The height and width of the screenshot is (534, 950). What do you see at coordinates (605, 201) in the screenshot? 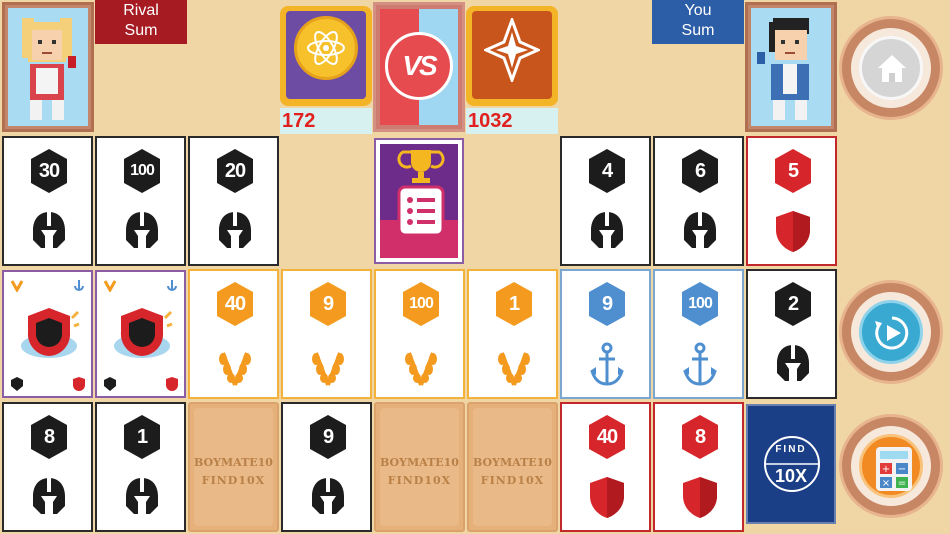
I see `card: 4` at bounding box center [605, 201].